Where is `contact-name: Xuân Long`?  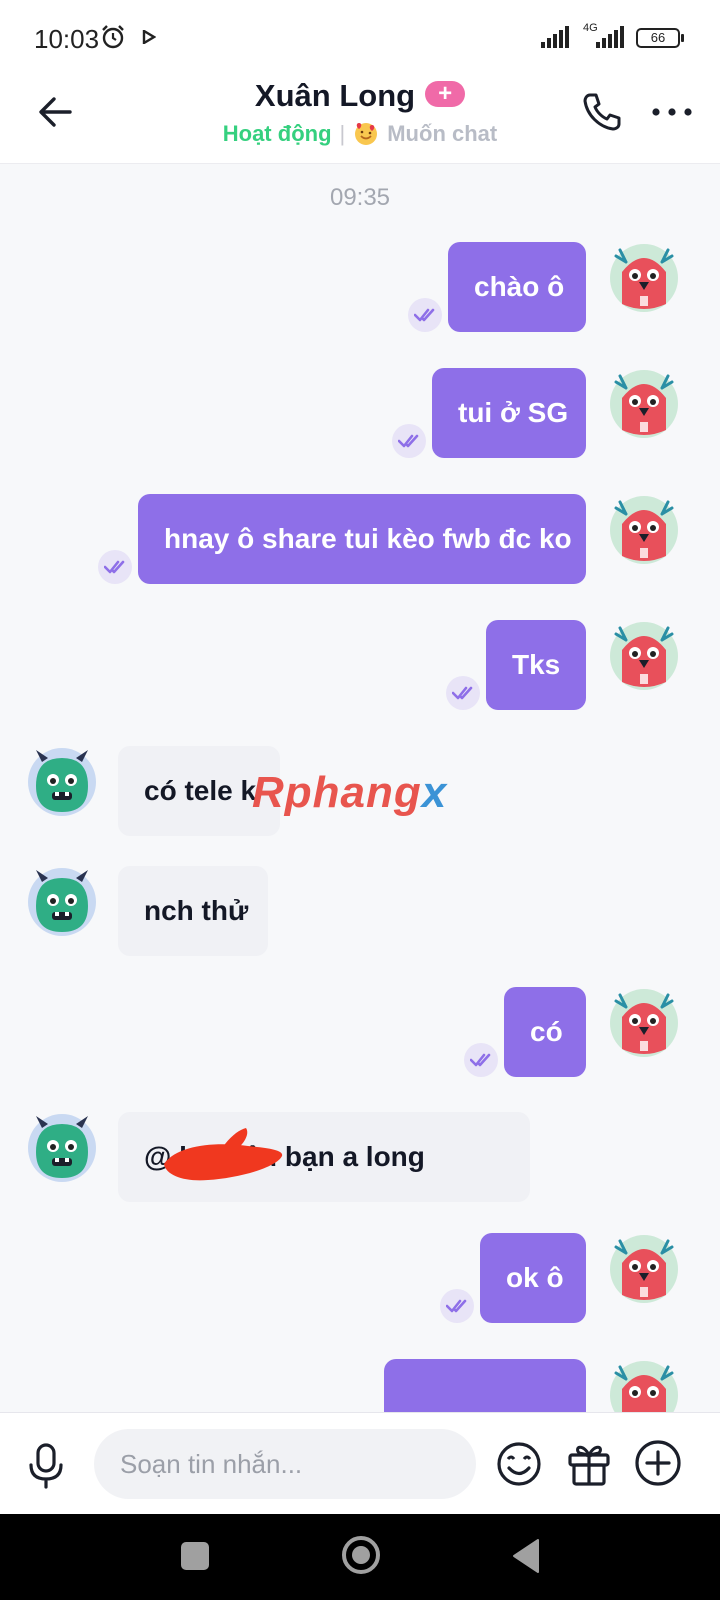 contact-name: Xuân Long is located at coordinates (335, 95).